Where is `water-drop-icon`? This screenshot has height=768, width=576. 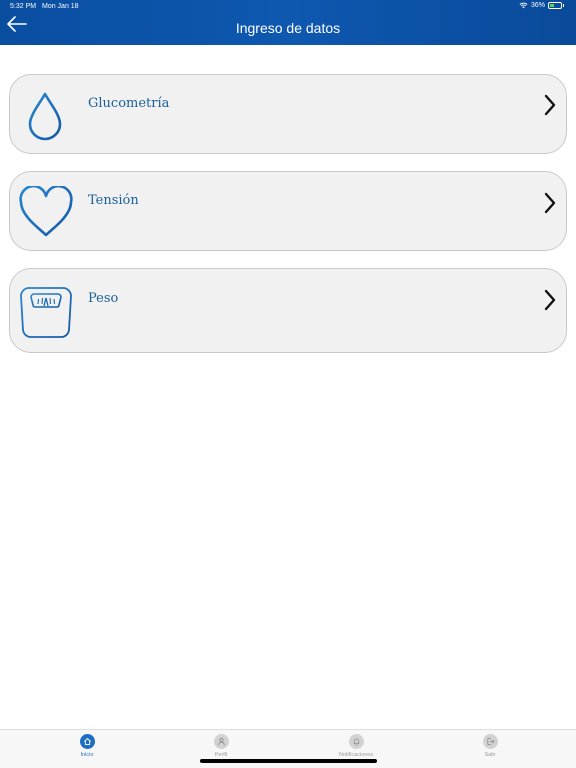
water-drop-icon is located at coordinates (45, 116).